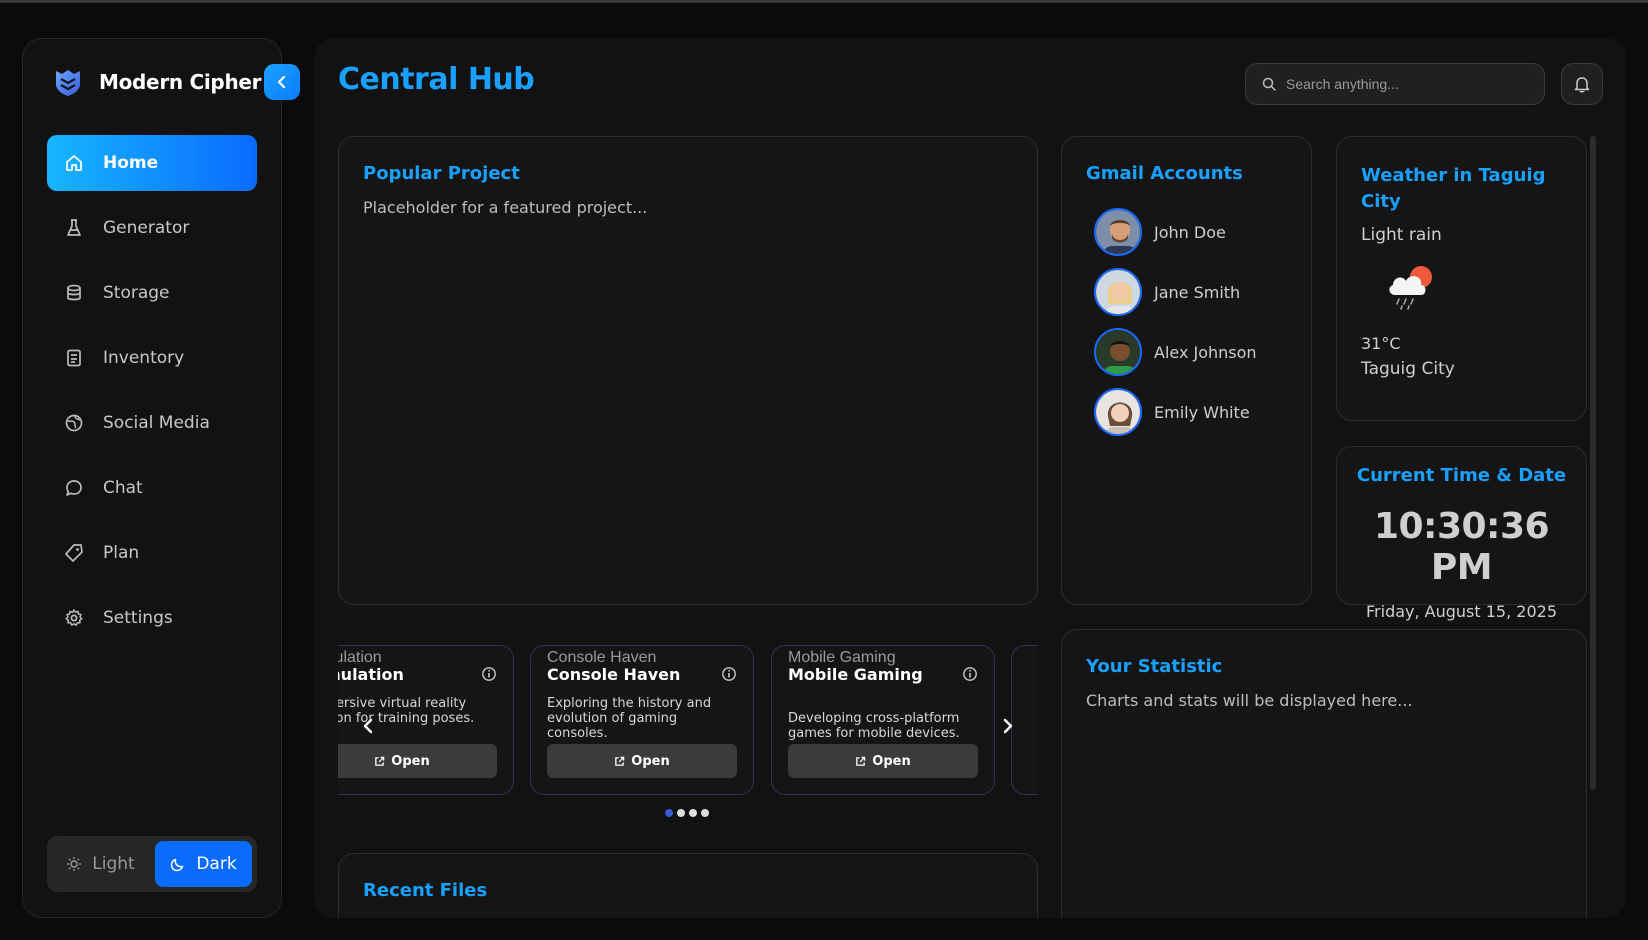 Image resolution: width=1648 pixels, height=940 pixels. What do you see at coordinates (1186, 443) in the screenshot?
I see `gmail-account-item` at bounding box center [1186, 443].